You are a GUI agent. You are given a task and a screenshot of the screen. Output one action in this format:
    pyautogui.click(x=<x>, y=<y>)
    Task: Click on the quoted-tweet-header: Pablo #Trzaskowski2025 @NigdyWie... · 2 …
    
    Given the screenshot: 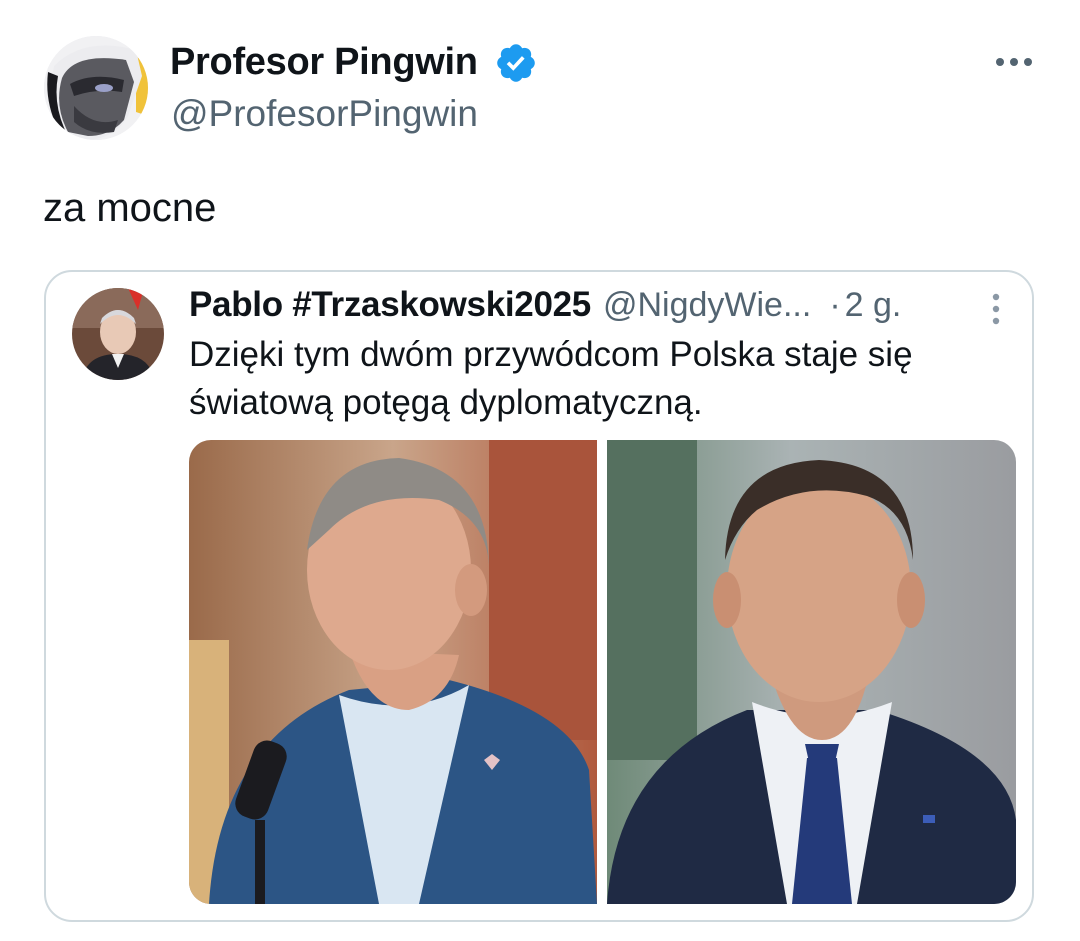 What is the action you would take?
    pyautogui.click(x=545, y=305)
    